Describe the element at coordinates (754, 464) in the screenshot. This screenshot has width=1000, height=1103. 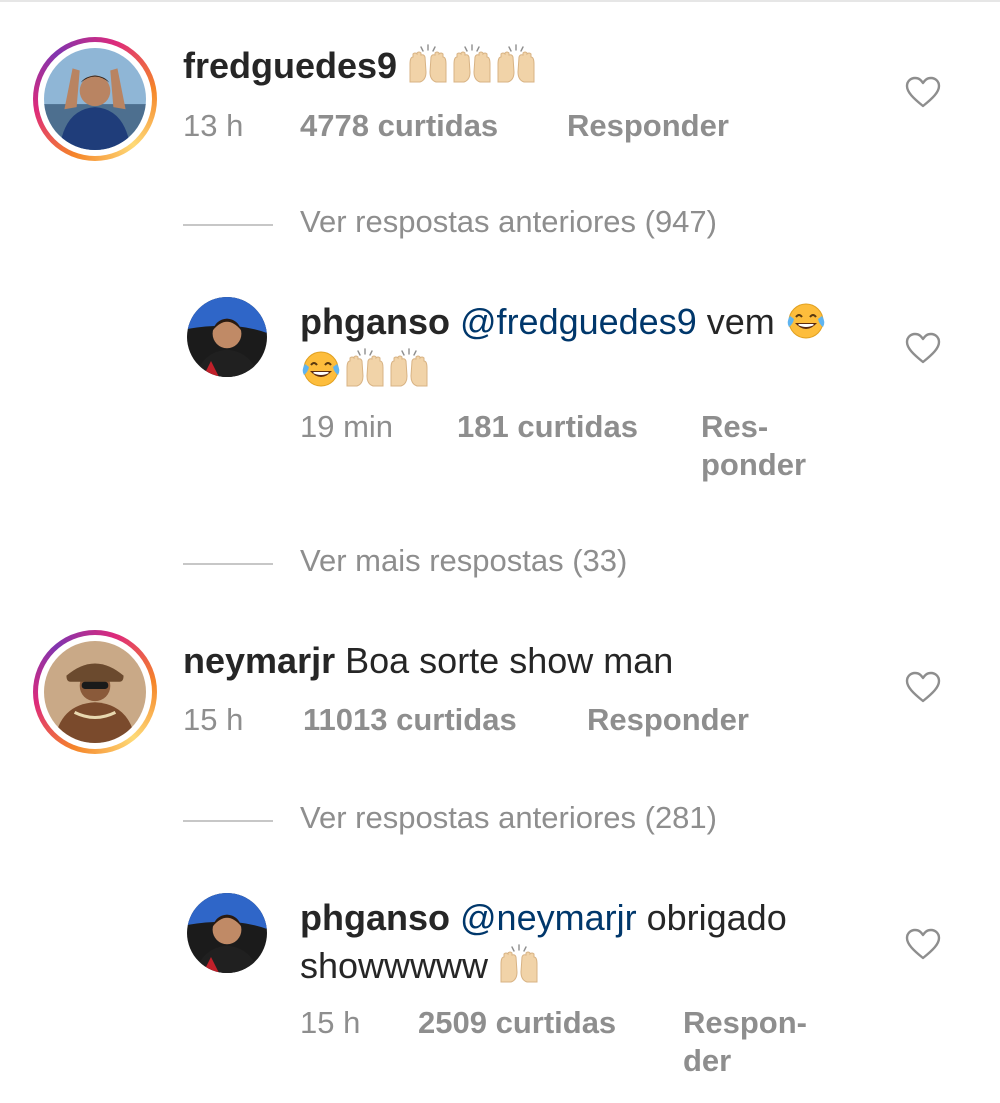
I see `reply-label-line2: ponder` at that location.